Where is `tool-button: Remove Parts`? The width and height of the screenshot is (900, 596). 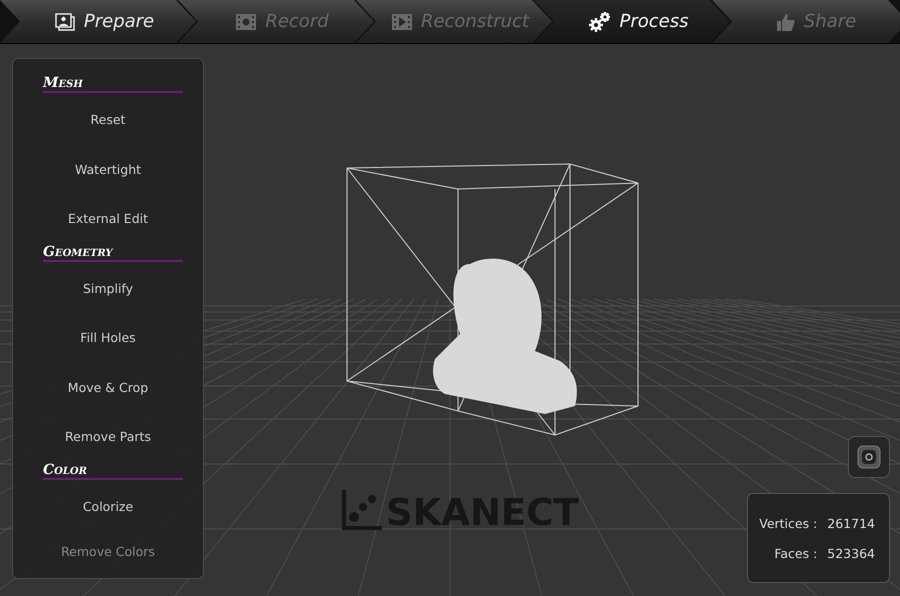 tool-button: Remove Parts is located at coordinates (108, 437).